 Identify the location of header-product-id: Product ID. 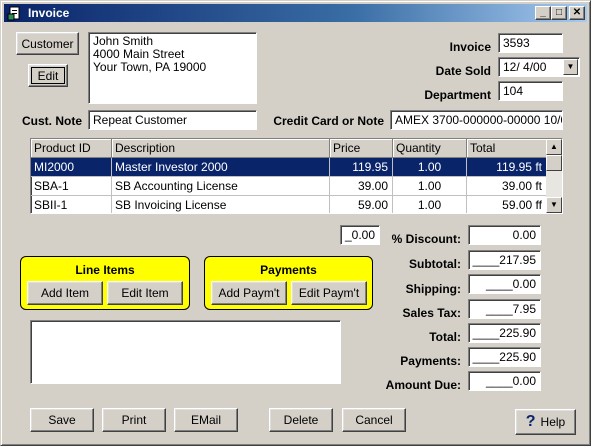
(71, 148).